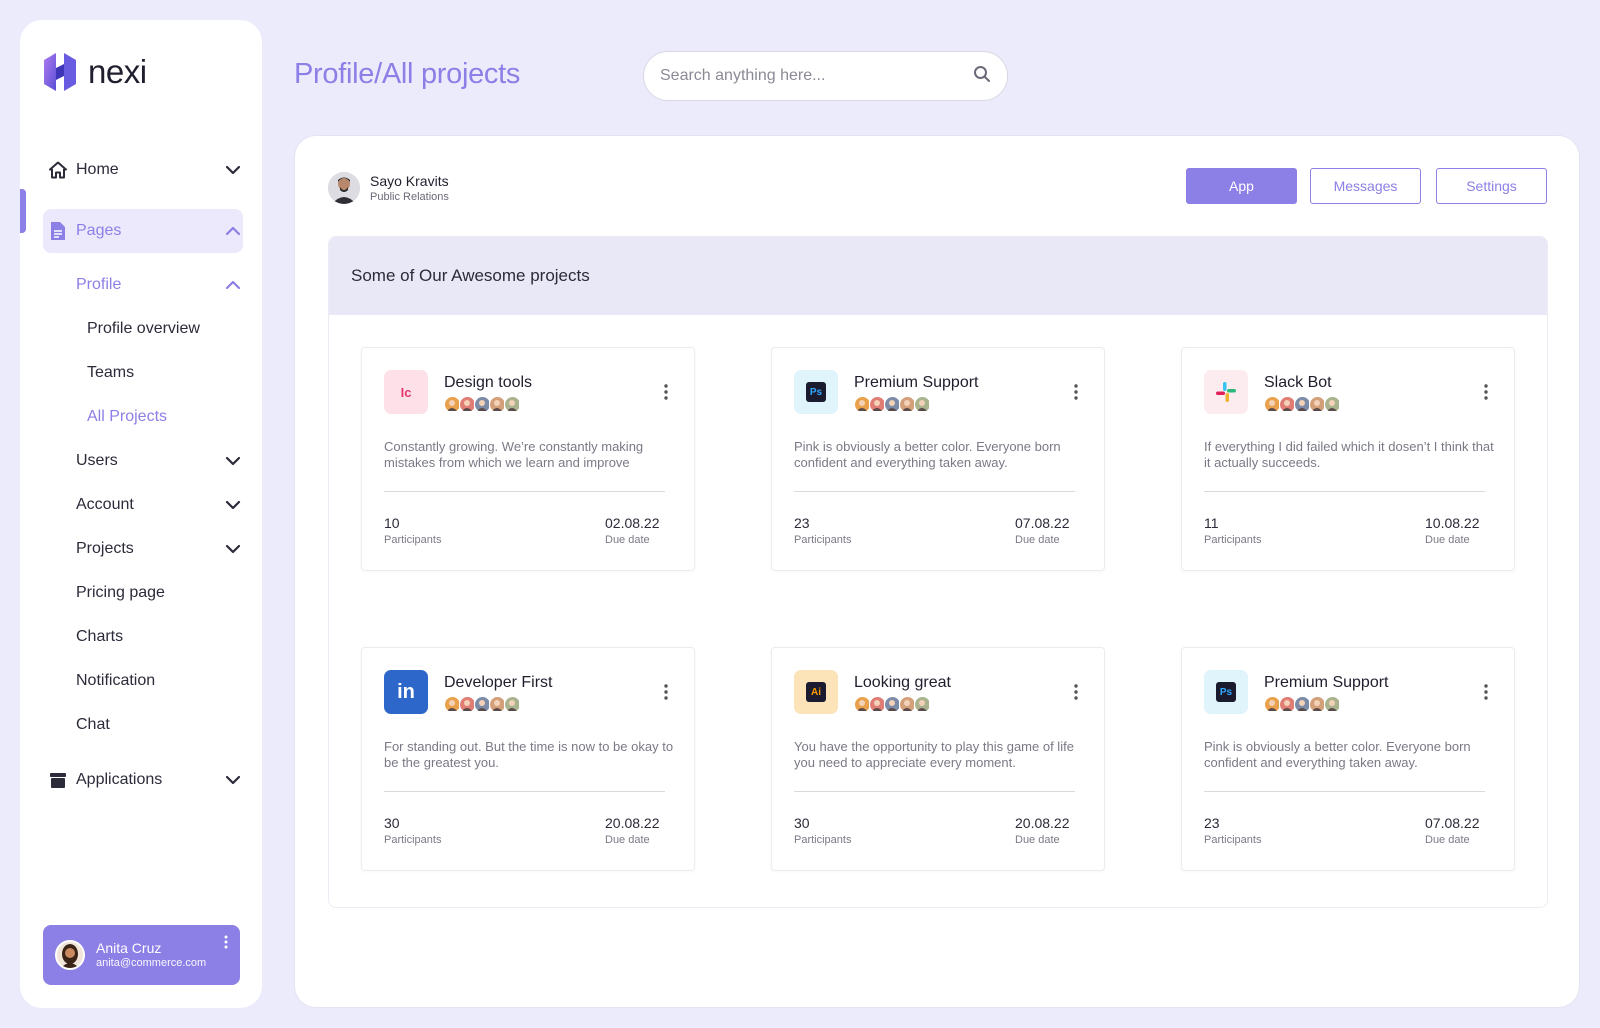  What do you see at coordinates (938, 276) in the screenshot?
I see `projects-section-title: Some of Our Awesome projects` at bounding box center [938, 276].